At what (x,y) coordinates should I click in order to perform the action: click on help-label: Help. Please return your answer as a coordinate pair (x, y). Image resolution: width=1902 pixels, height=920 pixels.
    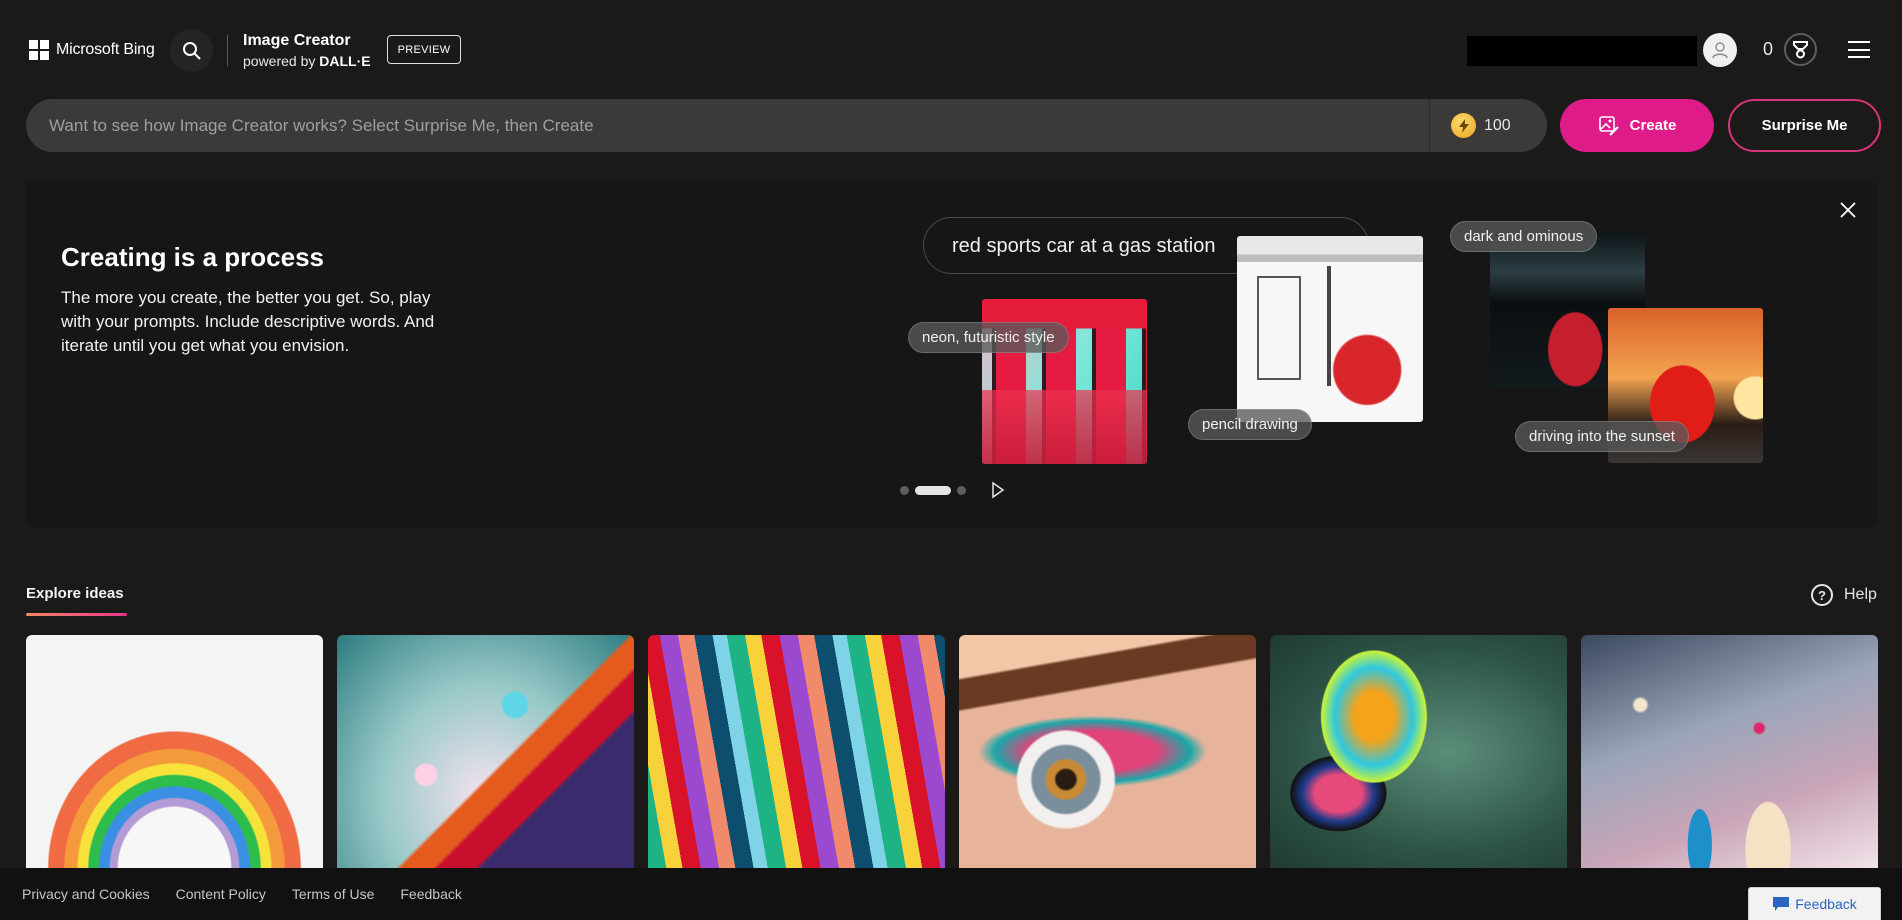
    Looking at the image, I should click on (1860, 594).